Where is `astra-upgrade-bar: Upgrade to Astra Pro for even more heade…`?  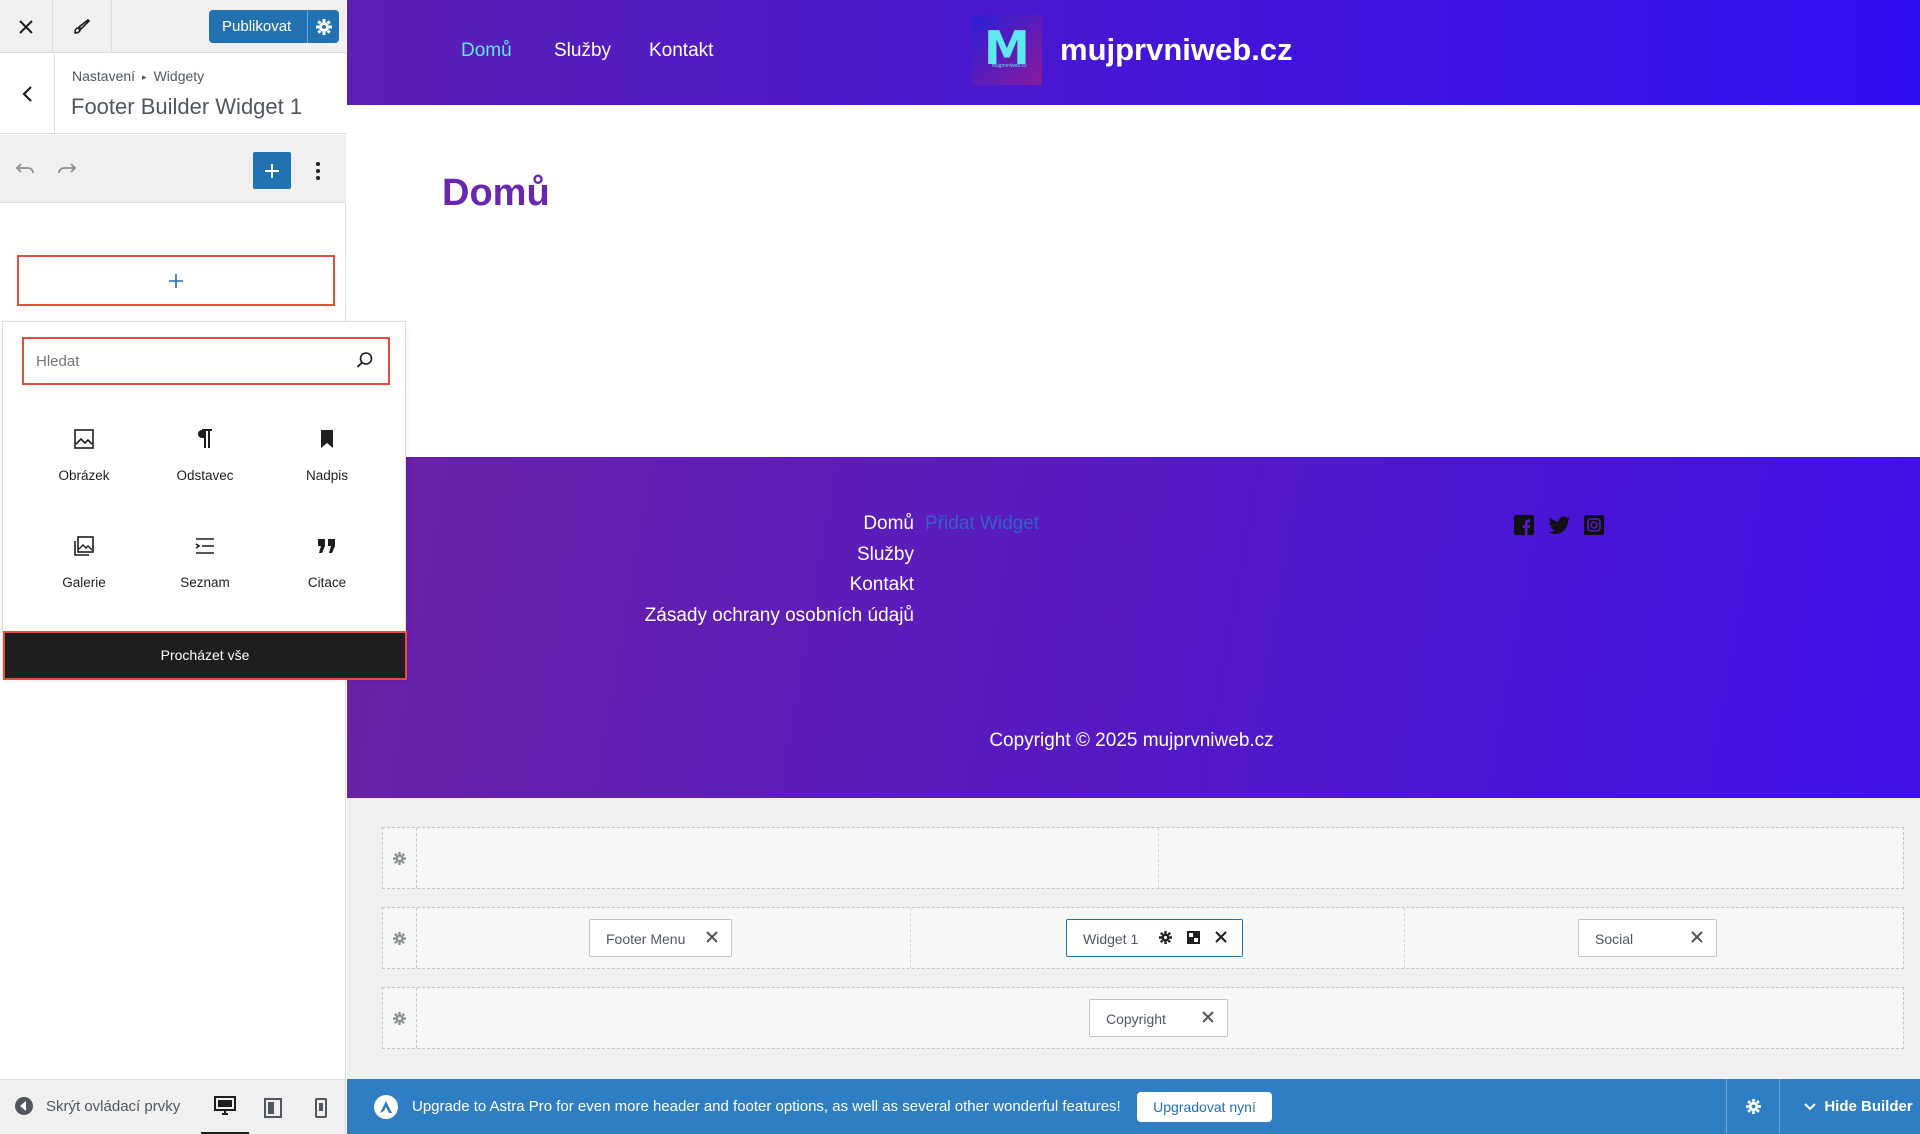
astra-upgrade-bar: Upgrade to Astra Pro for even more heade… is located at coordinates (1133, 1106).